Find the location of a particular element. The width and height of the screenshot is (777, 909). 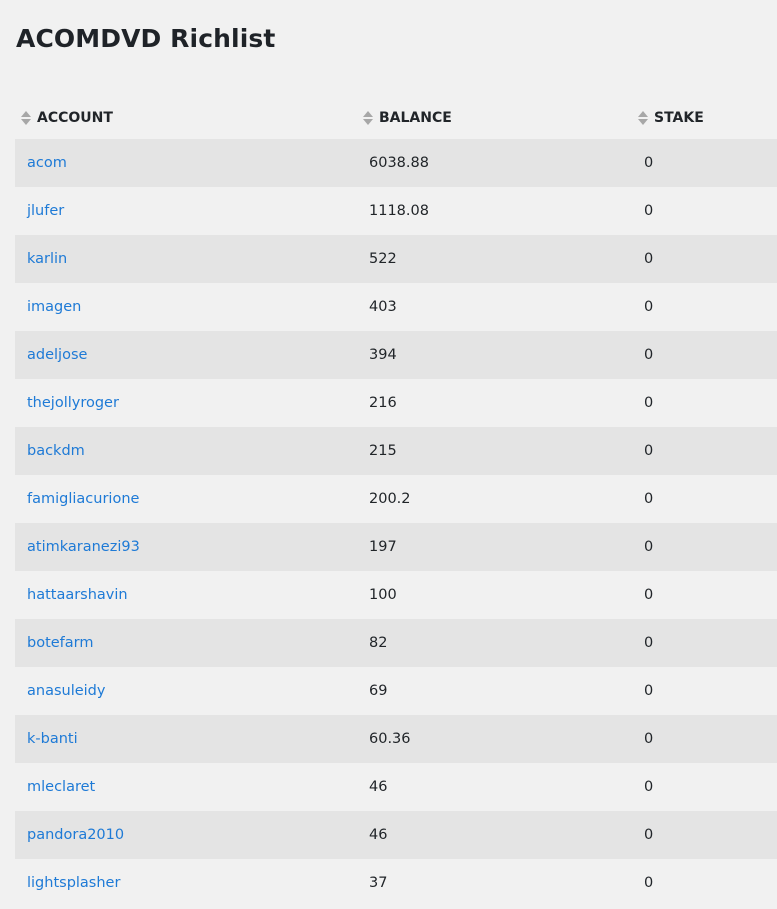

cell-account: karlin is located at coordinates (186, 259).